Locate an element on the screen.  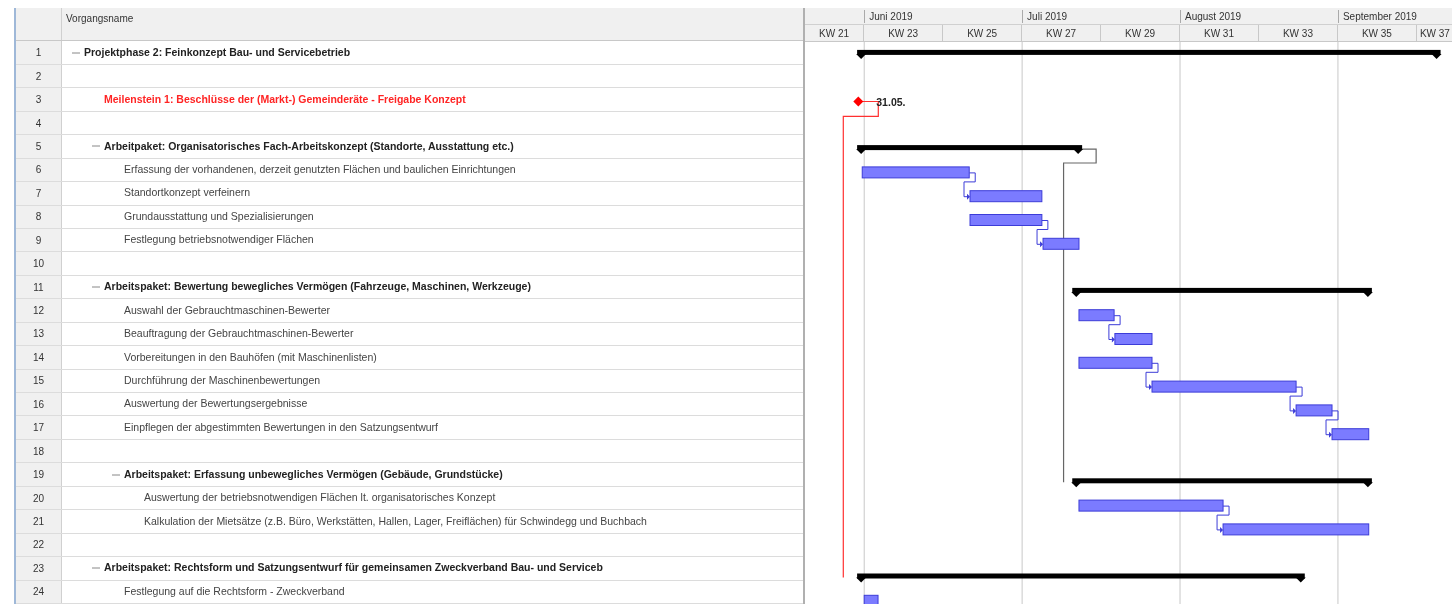
week-label: KW 27 is located at coordinates (1062, 33).